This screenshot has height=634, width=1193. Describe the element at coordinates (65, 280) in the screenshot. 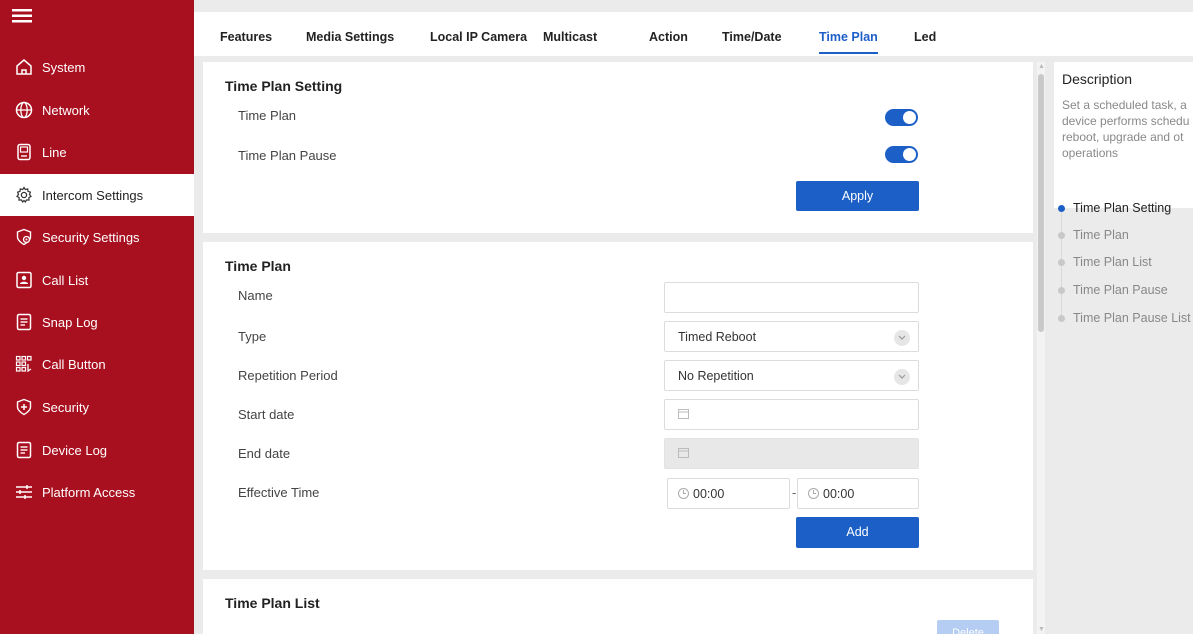

I see `sidebar-item-label: Call List` at that location.